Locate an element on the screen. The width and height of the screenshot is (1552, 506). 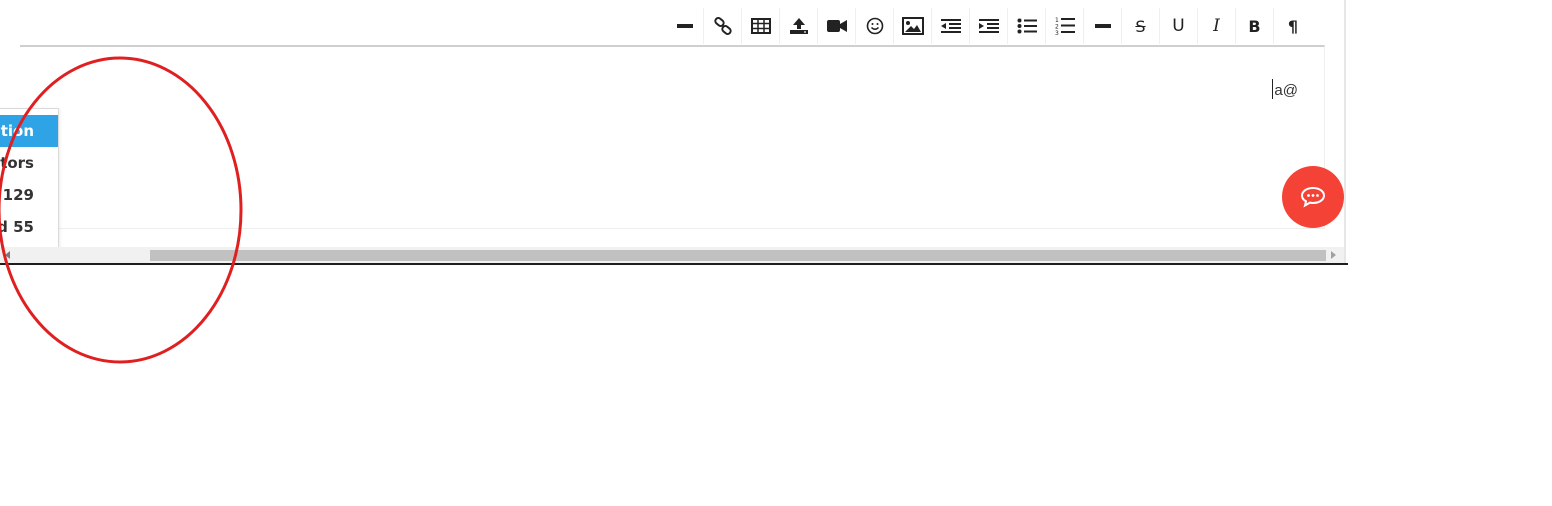
mention-dropdown: tion tors r 129 ud 55 is located at coordinates (29, 178).